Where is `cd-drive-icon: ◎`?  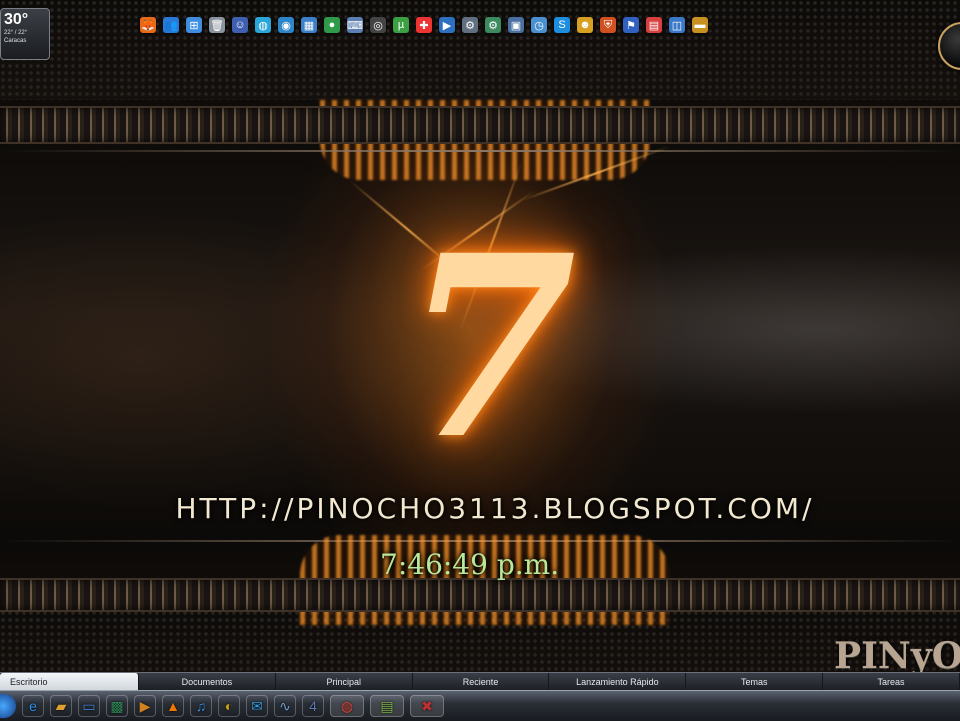 cd-drive-icon: ◎ is located at coordinates (378, 25).